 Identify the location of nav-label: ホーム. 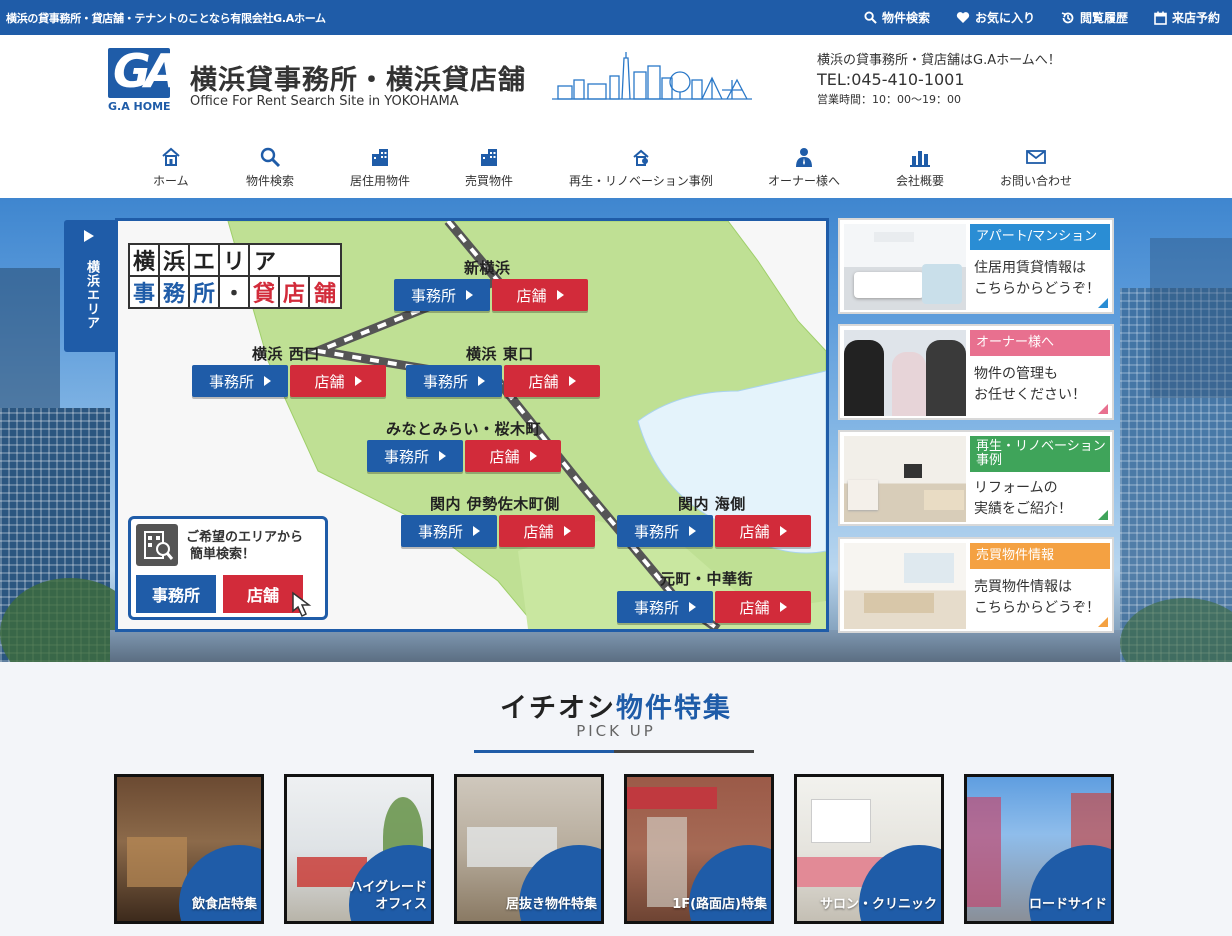
(171, 181).